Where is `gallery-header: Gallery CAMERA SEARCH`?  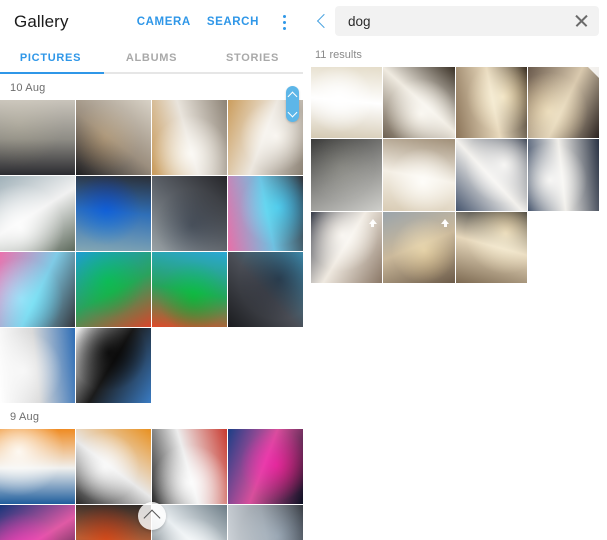 gallery-header: Gallery CAMERA SEARCH is located at coordinates (151, 22).